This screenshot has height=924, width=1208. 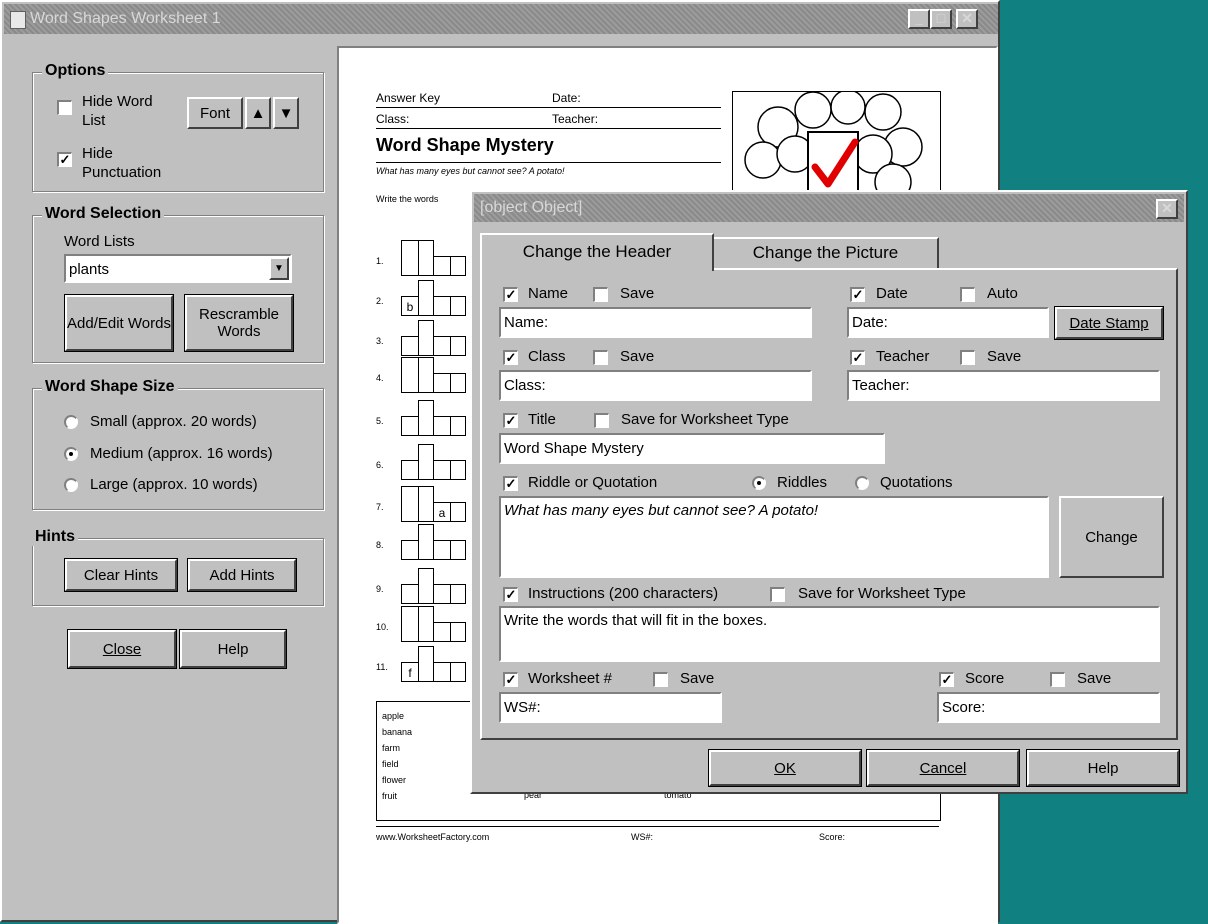 I want to click on clear-hints-button: Clear Hints, so click(x=121, y=575).